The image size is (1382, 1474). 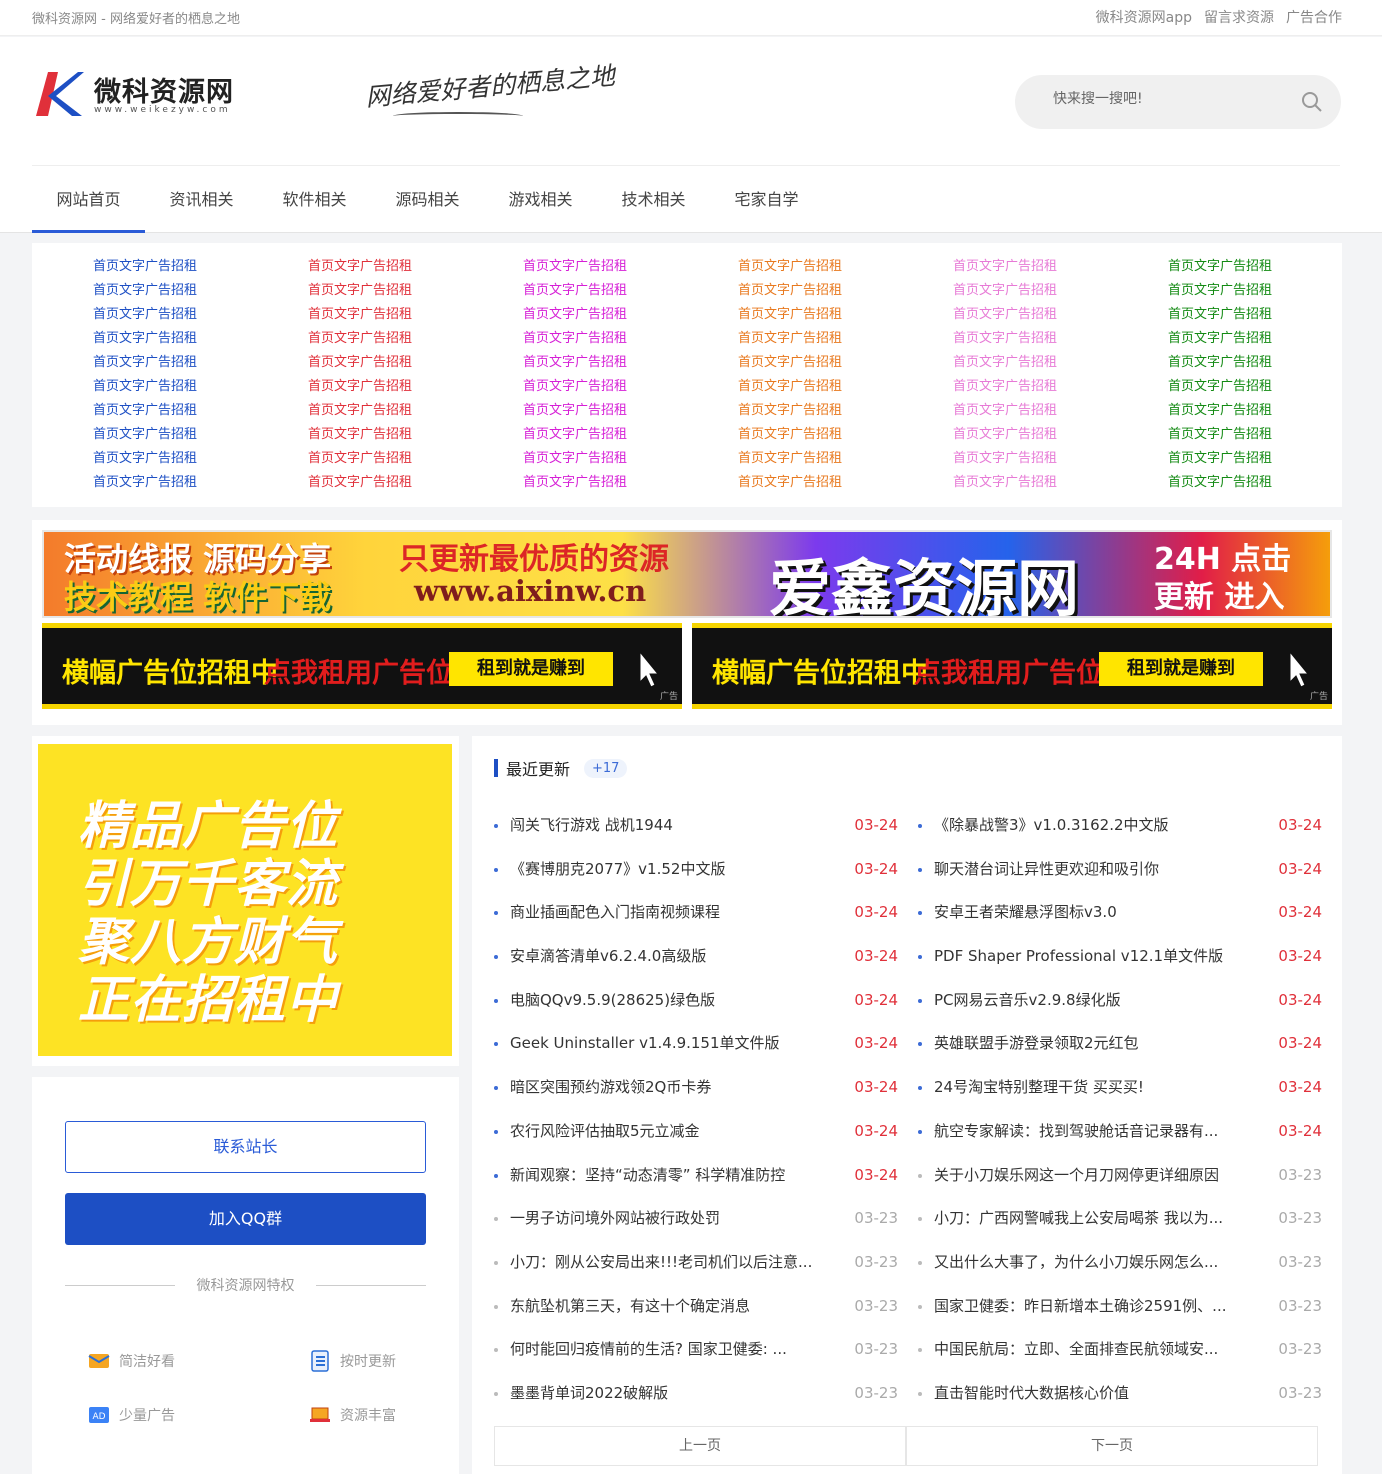 I want to click on recent-item: 国家卫健委：昨日新增本土确诊2591例、... 03-23, so click(x=1120, y=1307).